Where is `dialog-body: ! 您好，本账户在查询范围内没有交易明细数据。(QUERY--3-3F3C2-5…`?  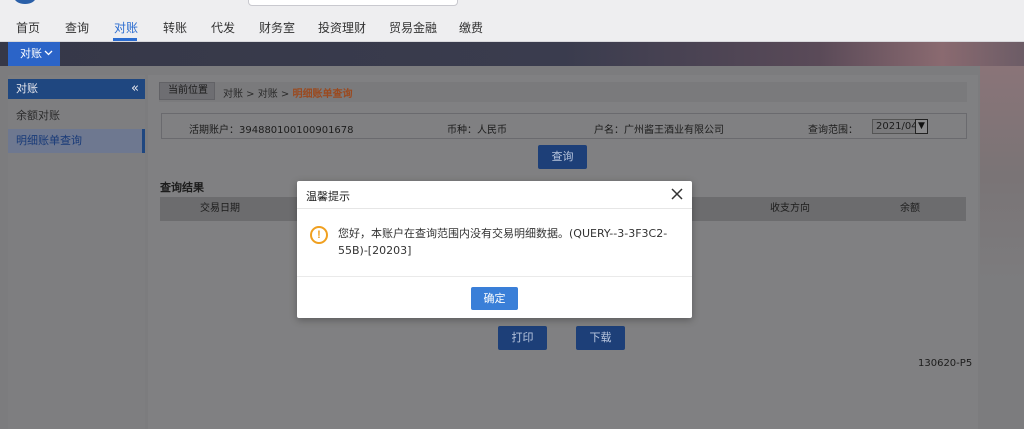
dialog-body: ! 您好，本账户在查询范围内没有交易明细数据。(QUERY--3-3F3C2-5… is located at coordinates (494, 243).